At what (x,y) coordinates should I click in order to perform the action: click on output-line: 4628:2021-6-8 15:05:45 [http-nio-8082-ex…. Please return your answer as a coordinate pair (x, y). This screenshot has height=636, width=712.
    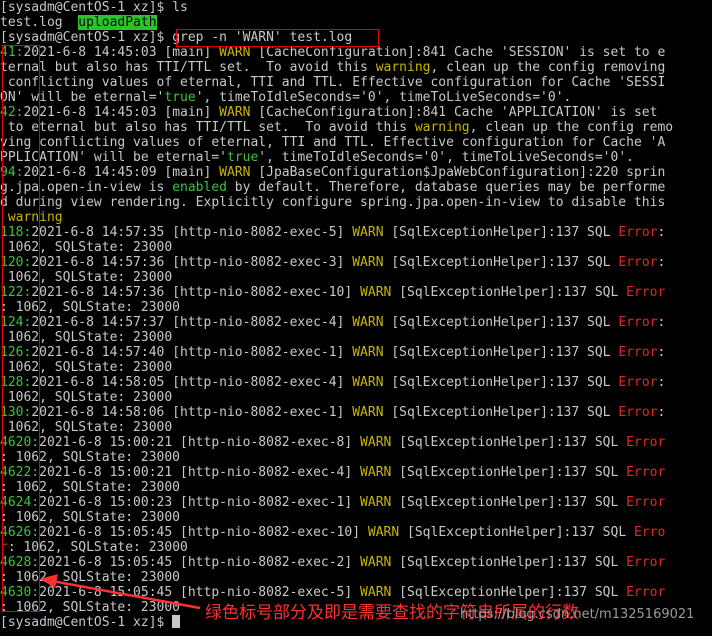
    Looking at the image, I should click on (332, 562).